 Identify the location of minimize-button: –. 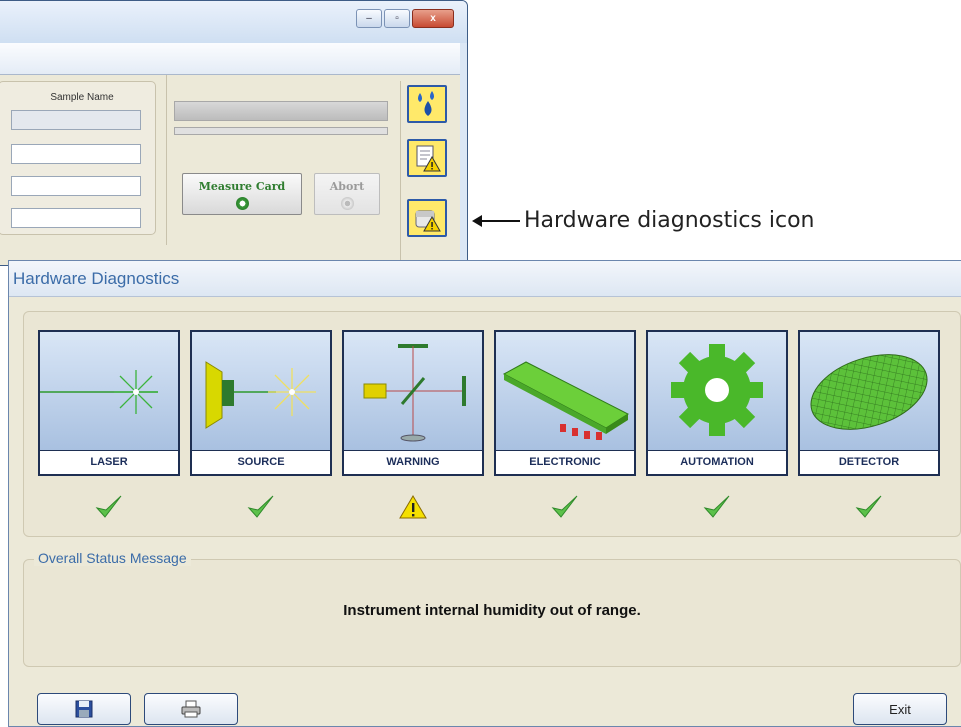
(369, 18).